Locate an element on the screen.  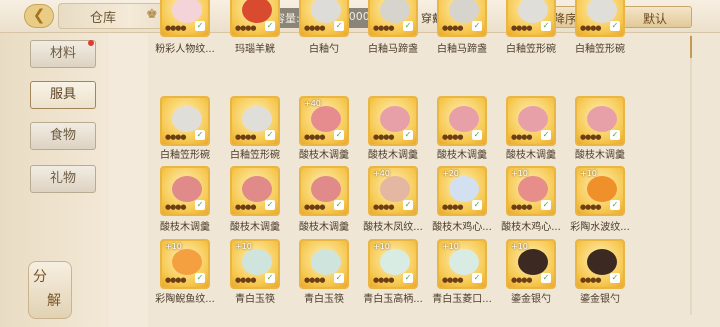
item-name: 白釉马蹄盏 is located at coordinates (393, 49).